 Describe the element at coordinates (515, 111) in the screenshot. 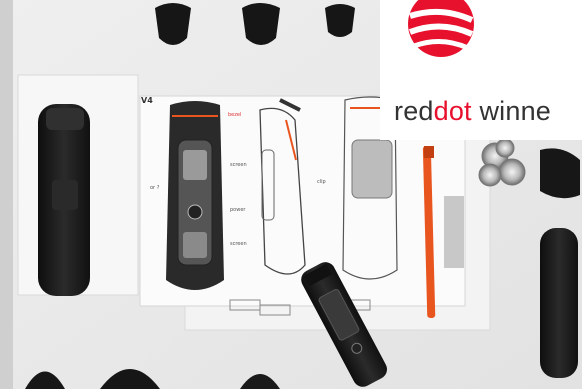

I see `reddot-wordmark-winner: winne` at that location.